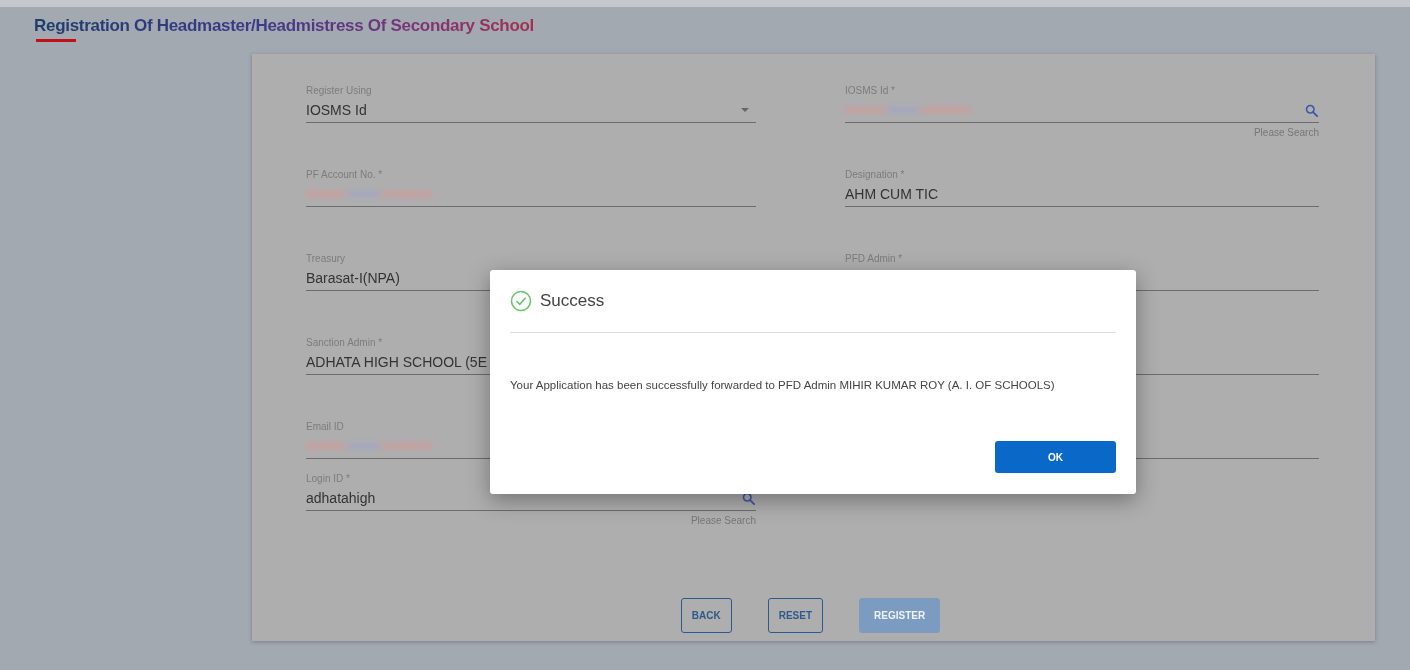 The image size is (1410, 670). What do you see at coordinates (1055, 457) in the screenshot?
I see `ok-button: OK` at bounding box center [1055, 457].